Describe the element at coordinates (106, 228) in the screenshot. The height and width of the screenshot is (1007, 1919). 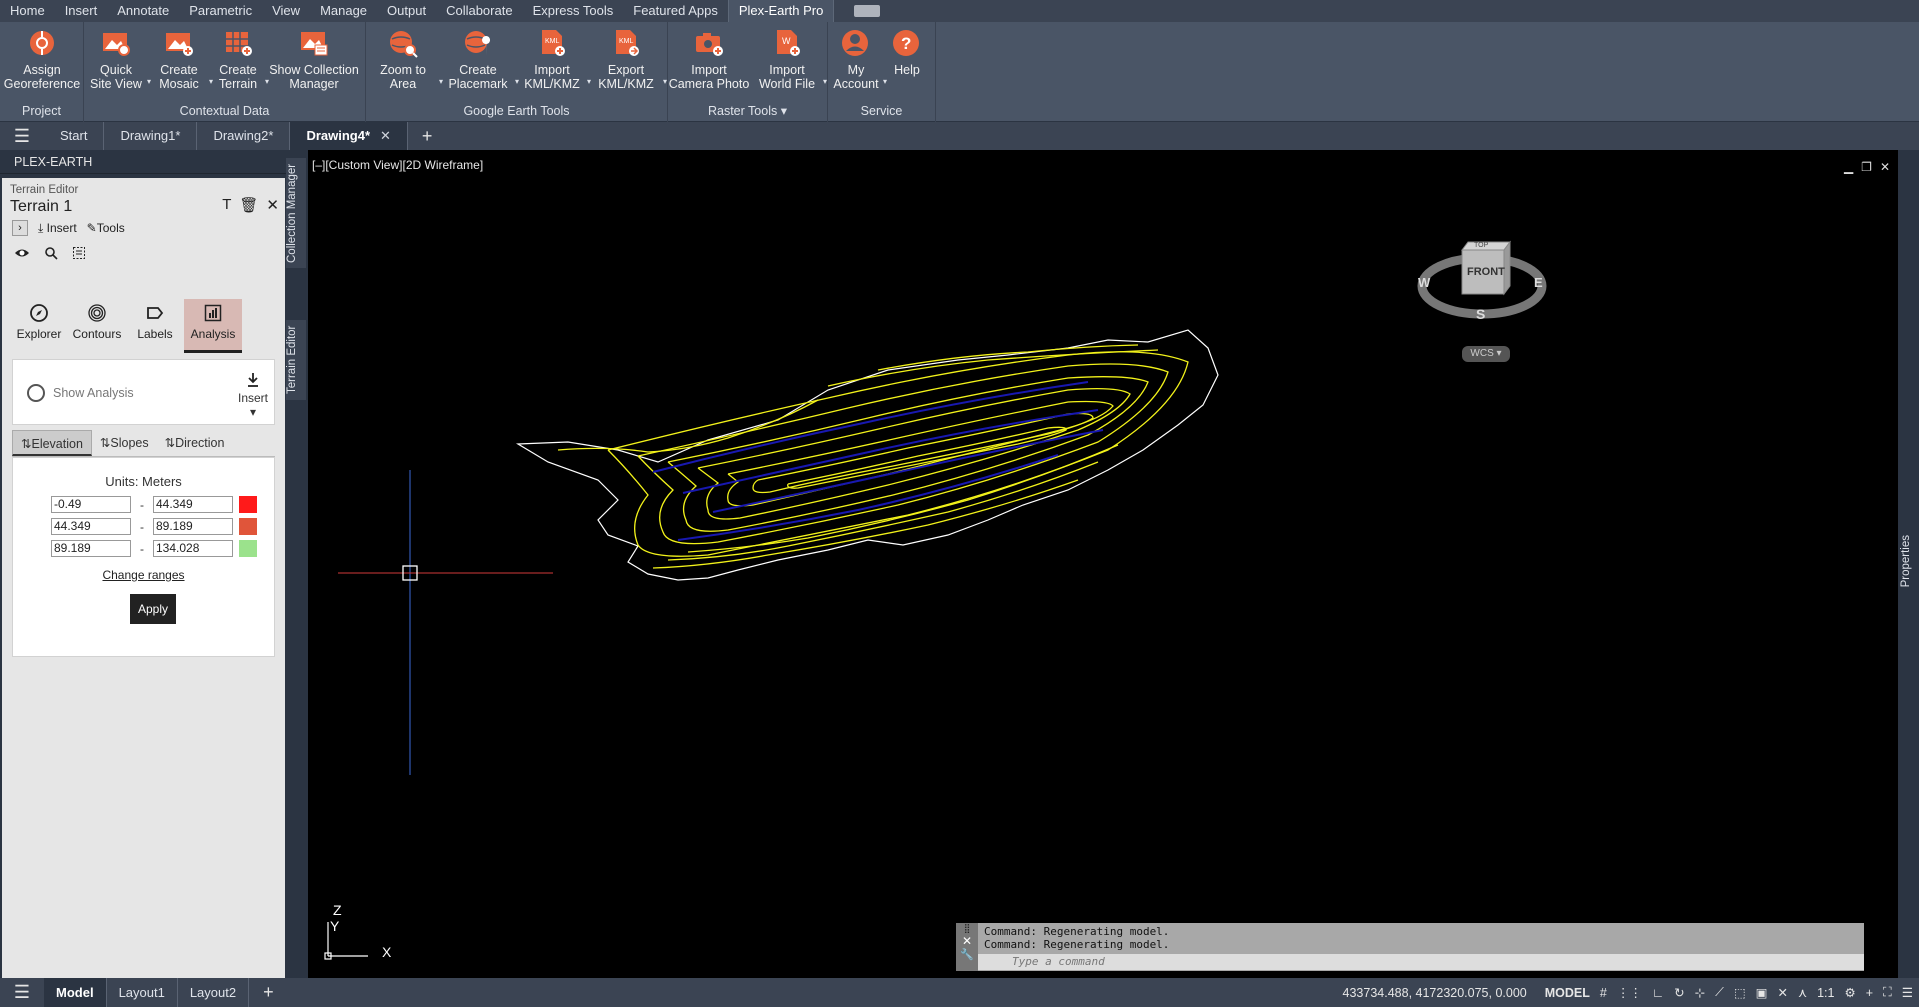
I see `tools-menu: ✎Tools` at that location.